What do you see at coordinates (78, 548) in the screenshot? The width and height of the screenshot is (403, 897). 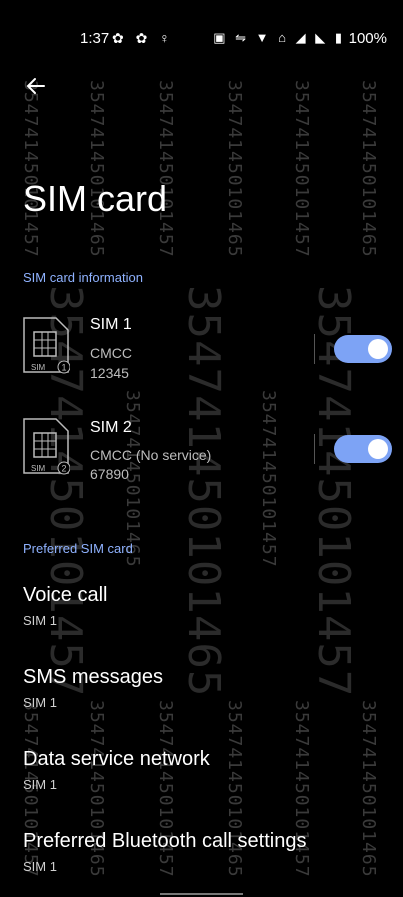 I see `section-header-preferred-sim: Preferred SIM card` at bounding box center [78, 548].